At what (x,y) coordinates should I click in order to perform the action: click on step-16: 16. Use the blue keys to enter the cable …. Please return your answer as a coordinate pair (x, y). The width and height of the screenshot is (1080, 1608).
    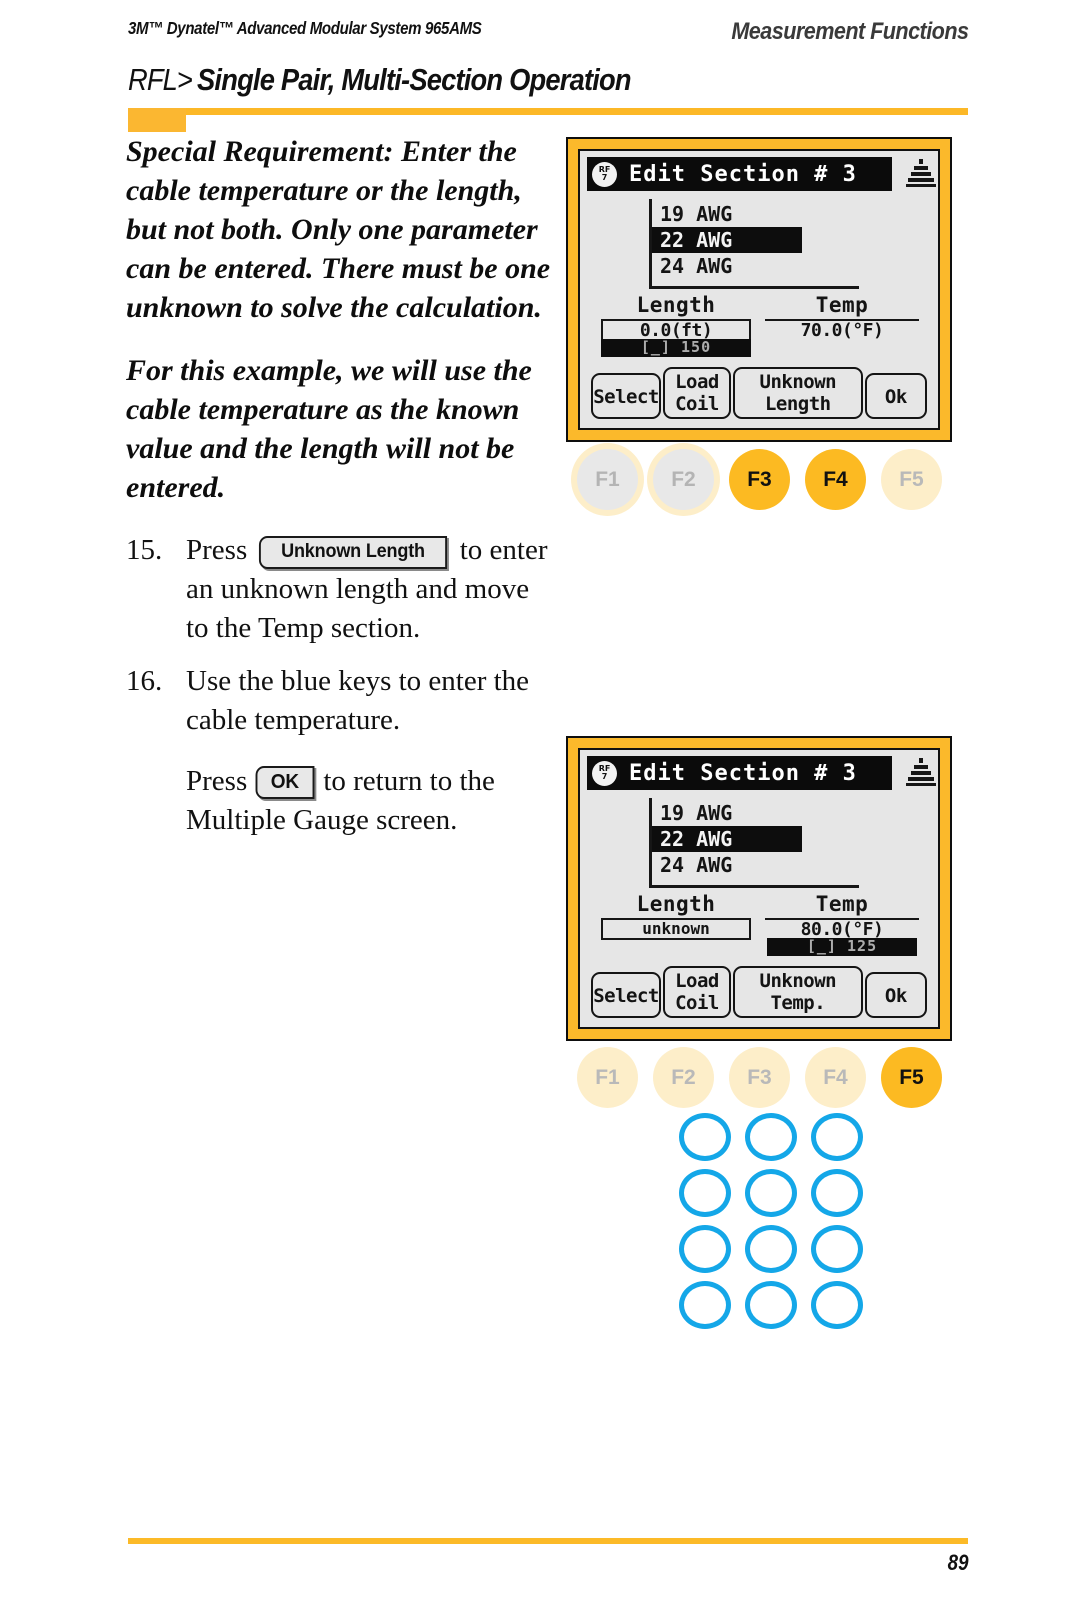
    Looking at the image, I should click on (342, 751).